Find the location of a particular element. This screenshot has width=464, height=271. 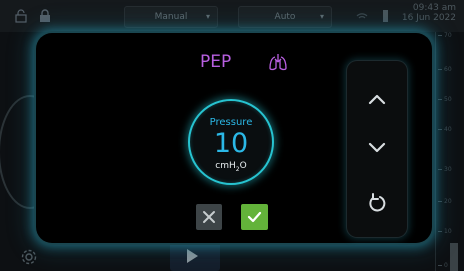

pressure-unit: cmH2O is located at coordinates (231, 167).